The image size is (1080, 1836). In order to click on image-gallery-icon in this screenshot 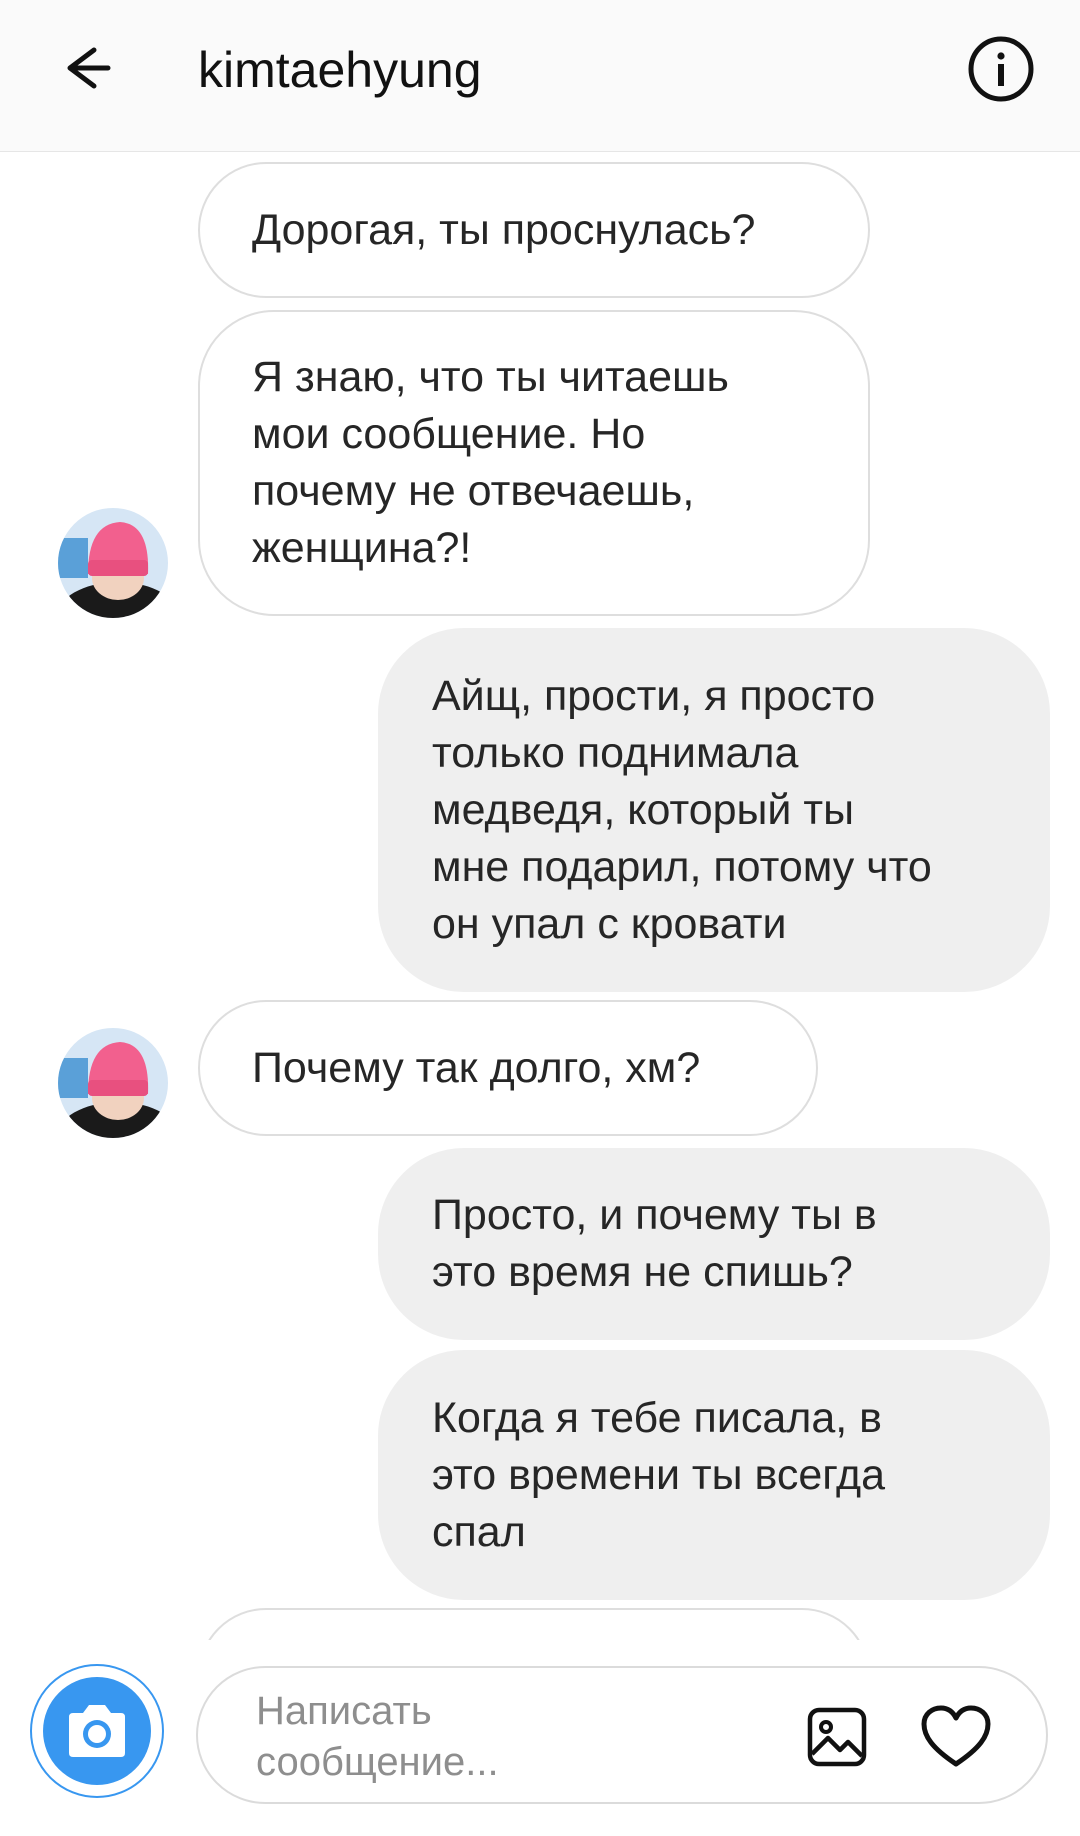, I will do `click(837, 1737)`.